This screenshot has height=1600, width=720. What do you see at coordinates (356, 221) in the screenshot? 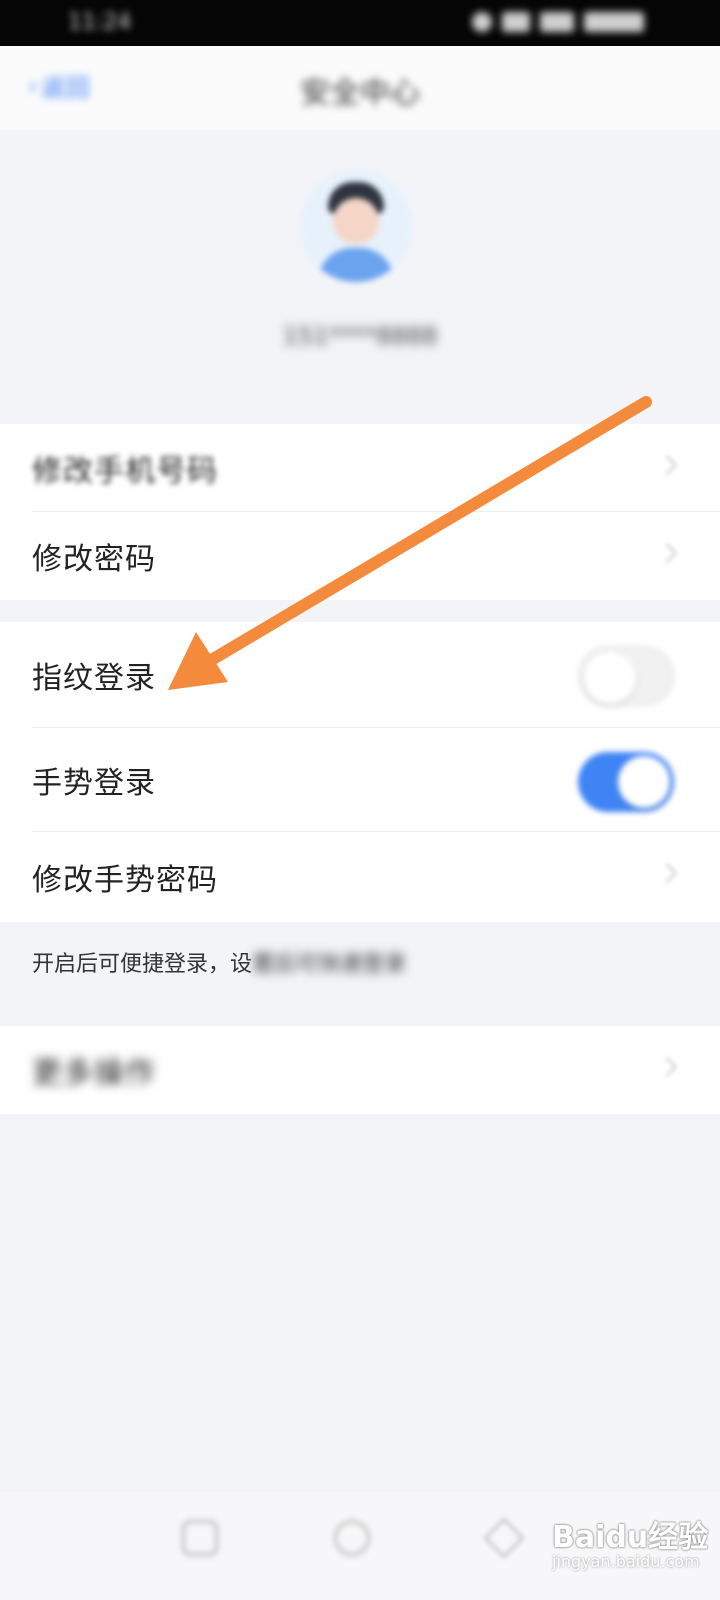
I see `avatar-face` at bounding box center [356, 221].